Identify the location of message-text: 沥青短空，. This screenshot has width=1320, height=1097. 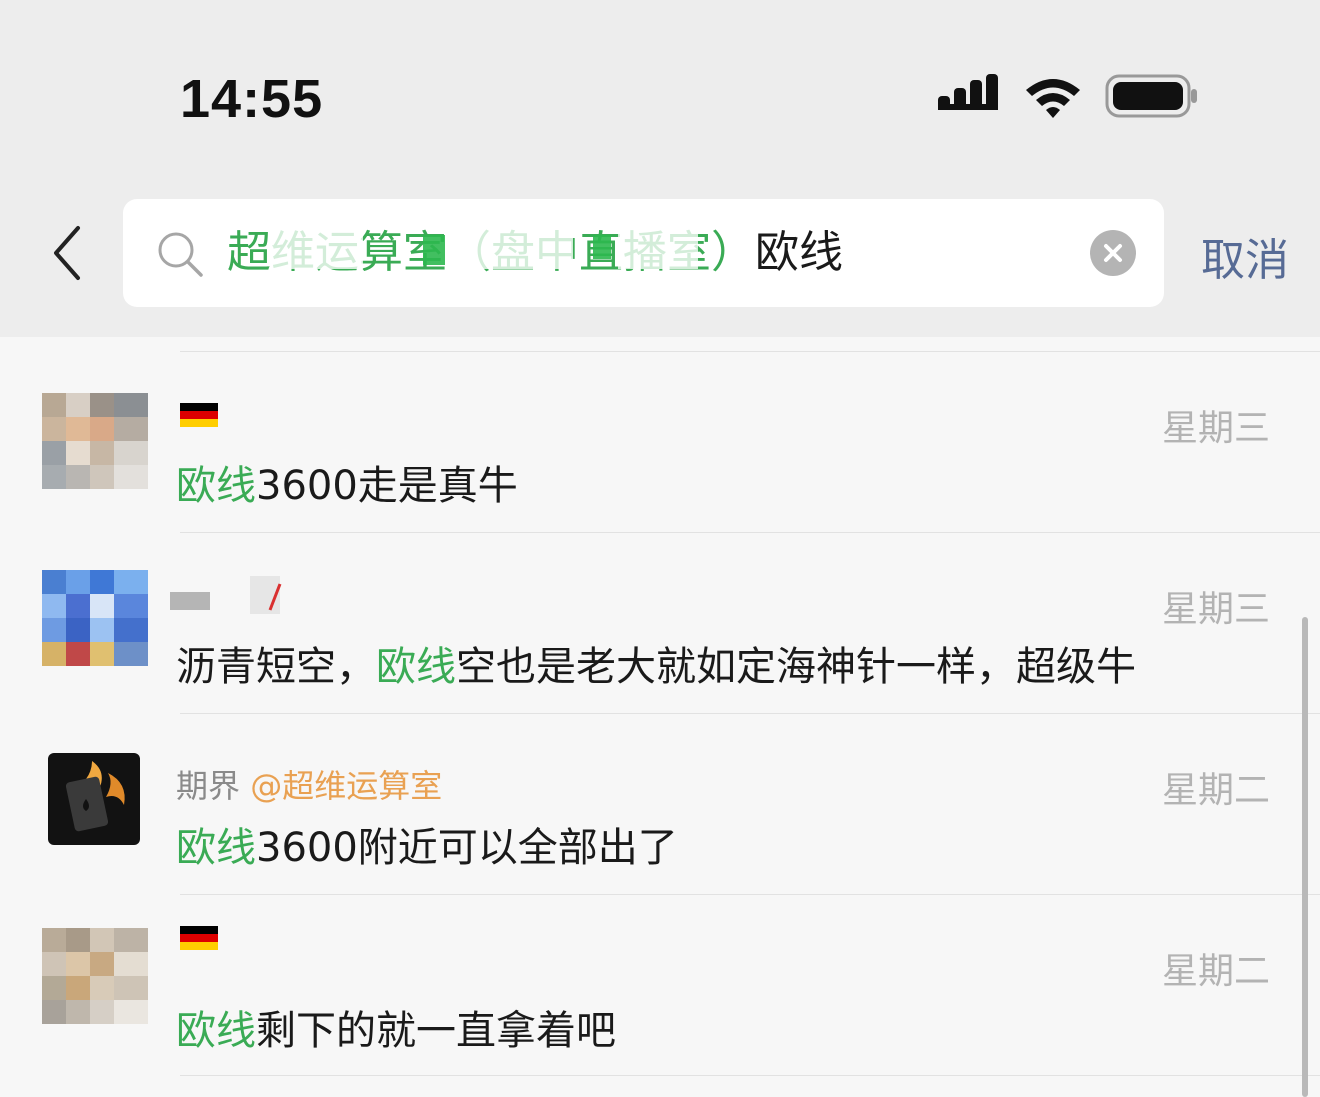
(276, 667).